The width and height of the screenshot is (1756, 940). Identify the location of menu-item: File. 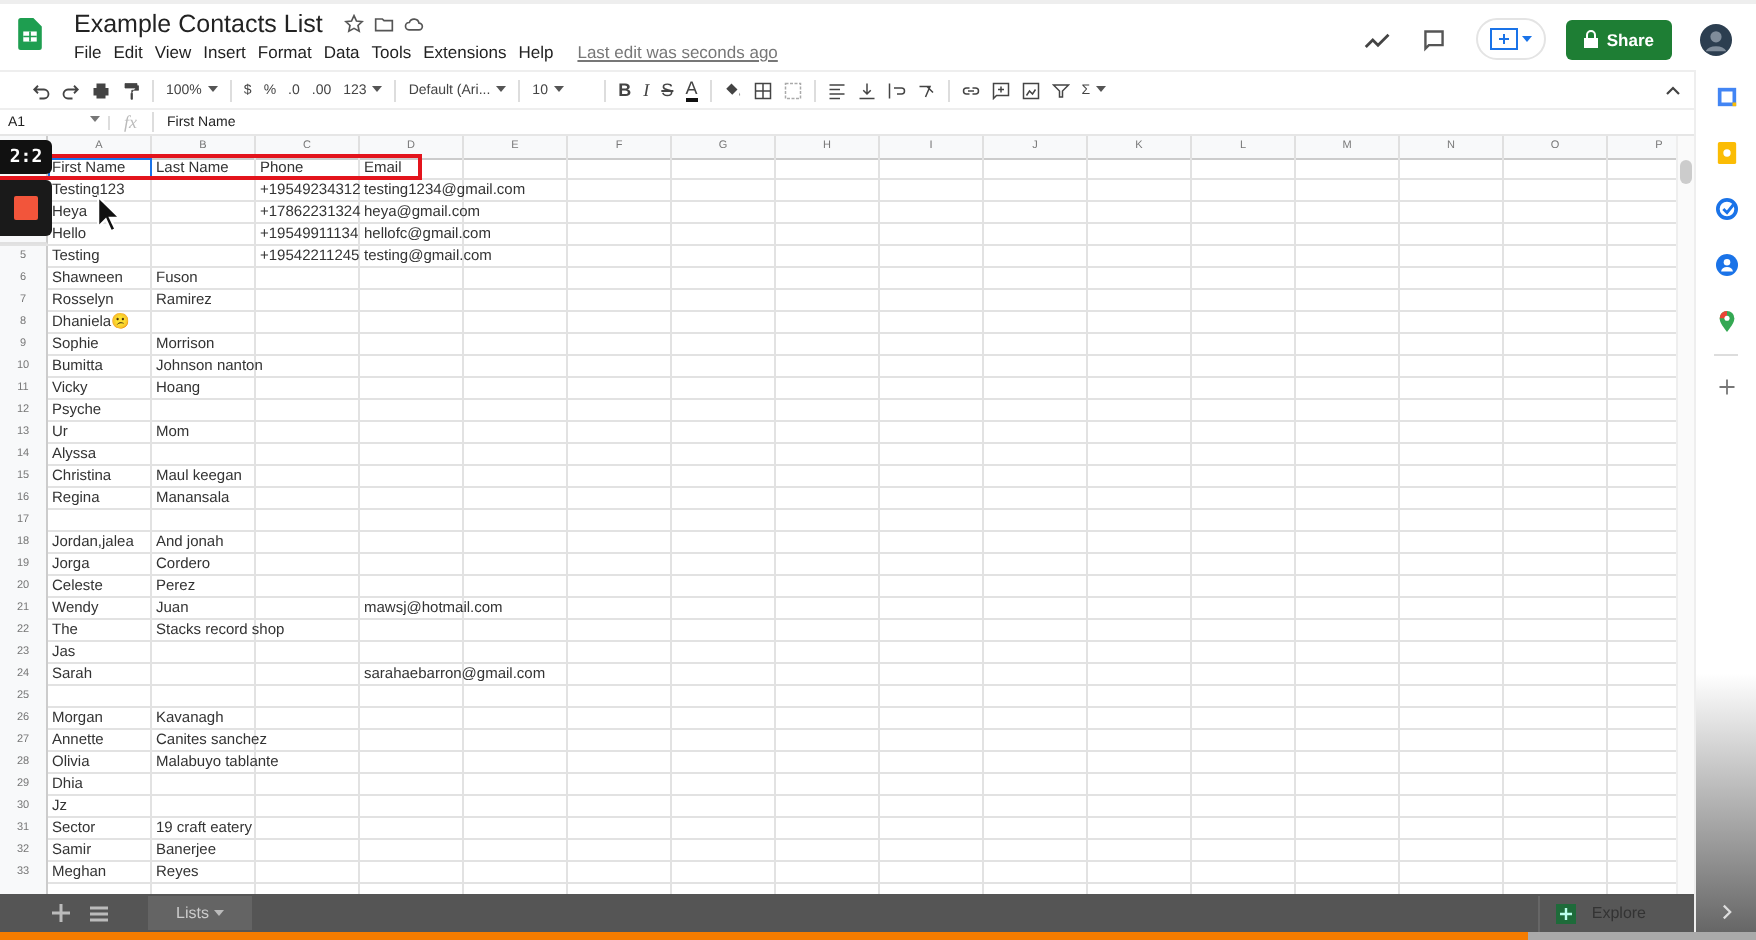
(88, 52).